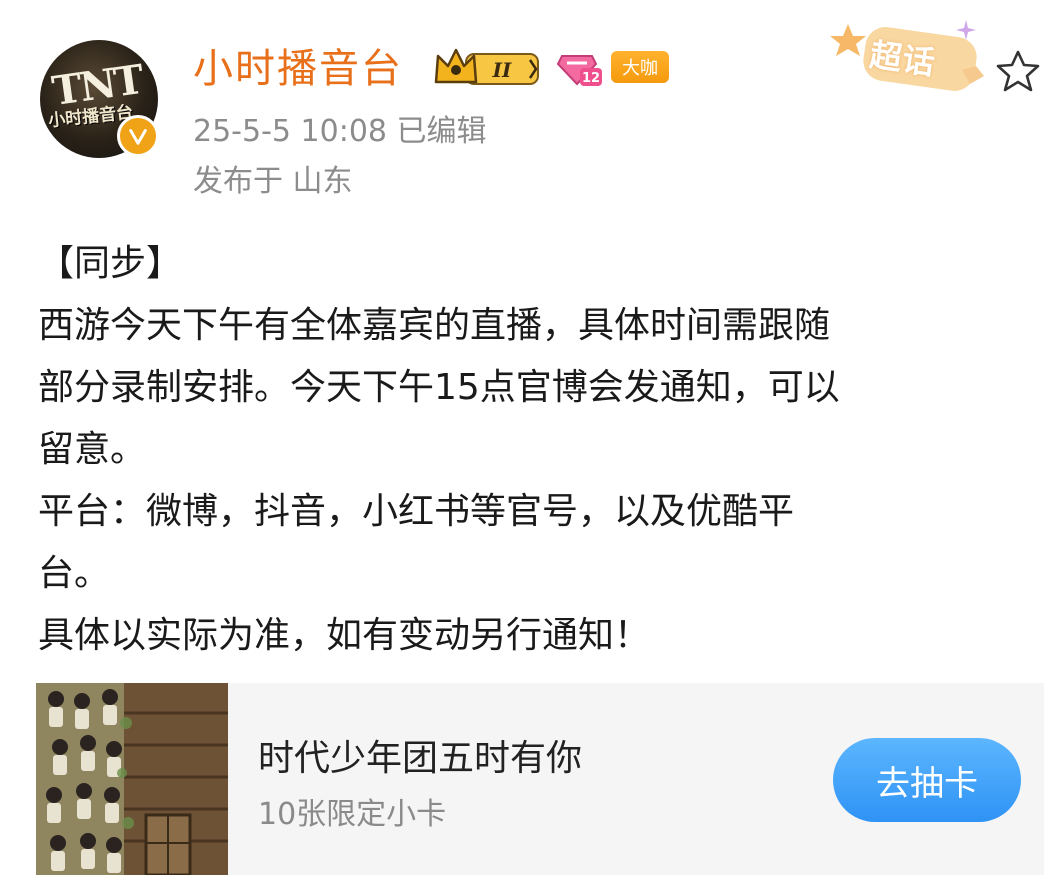 This screenshot has width=1047, height=880. I want to click on username: 小时播音台, so click(298, 69).